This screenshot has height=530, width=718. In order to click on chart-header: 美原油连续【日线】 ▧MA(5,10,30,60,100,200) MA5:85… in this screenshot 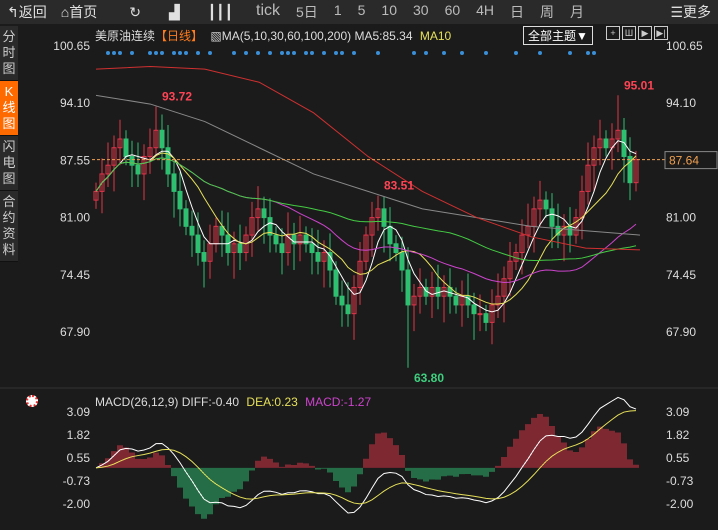, I will do `click(273, 35)`.